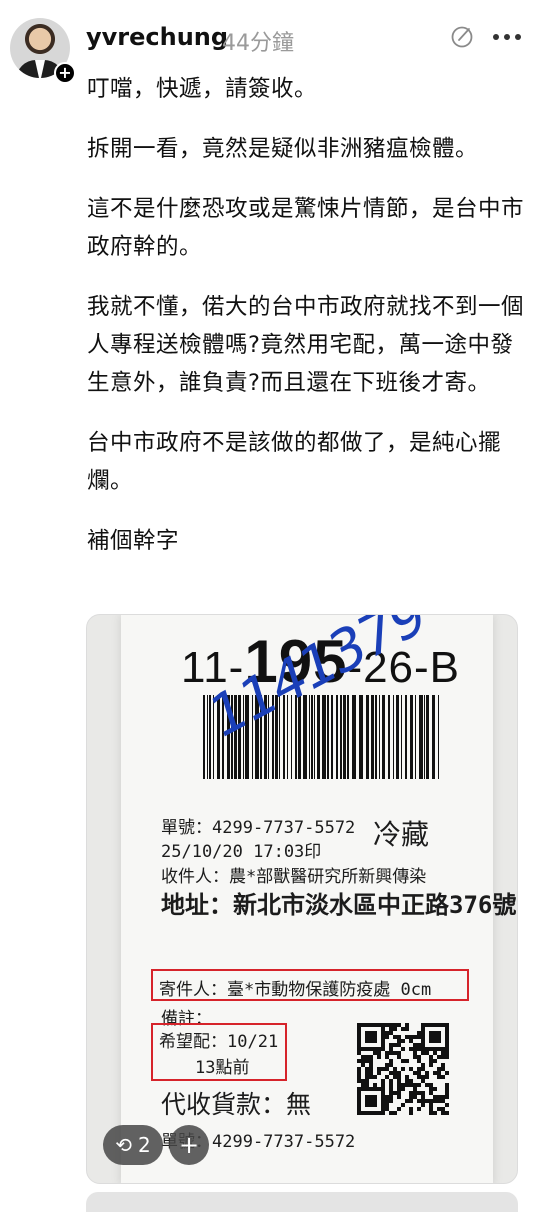 Image resolution: width=540 pixels, height=1212 pixels. Describe the element at coordinates (295, 990) in the screenshot. I see `sender: 寄件人：臺*市動物保護防疫處 0cm` at that location.